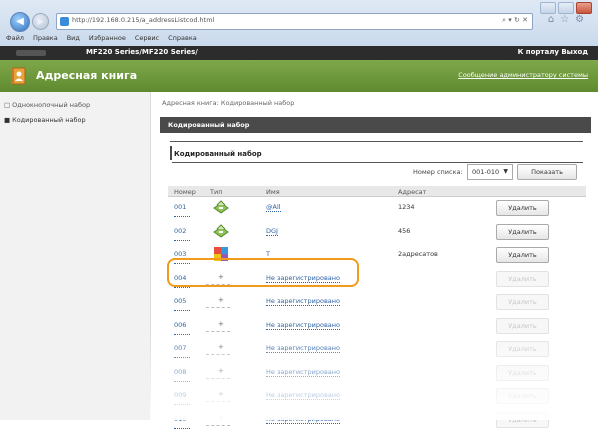 This screenshot has height=431, width=598. Describe the element at coordinates (548, 8) in the screenshot. I see `minimize-button` at that location.